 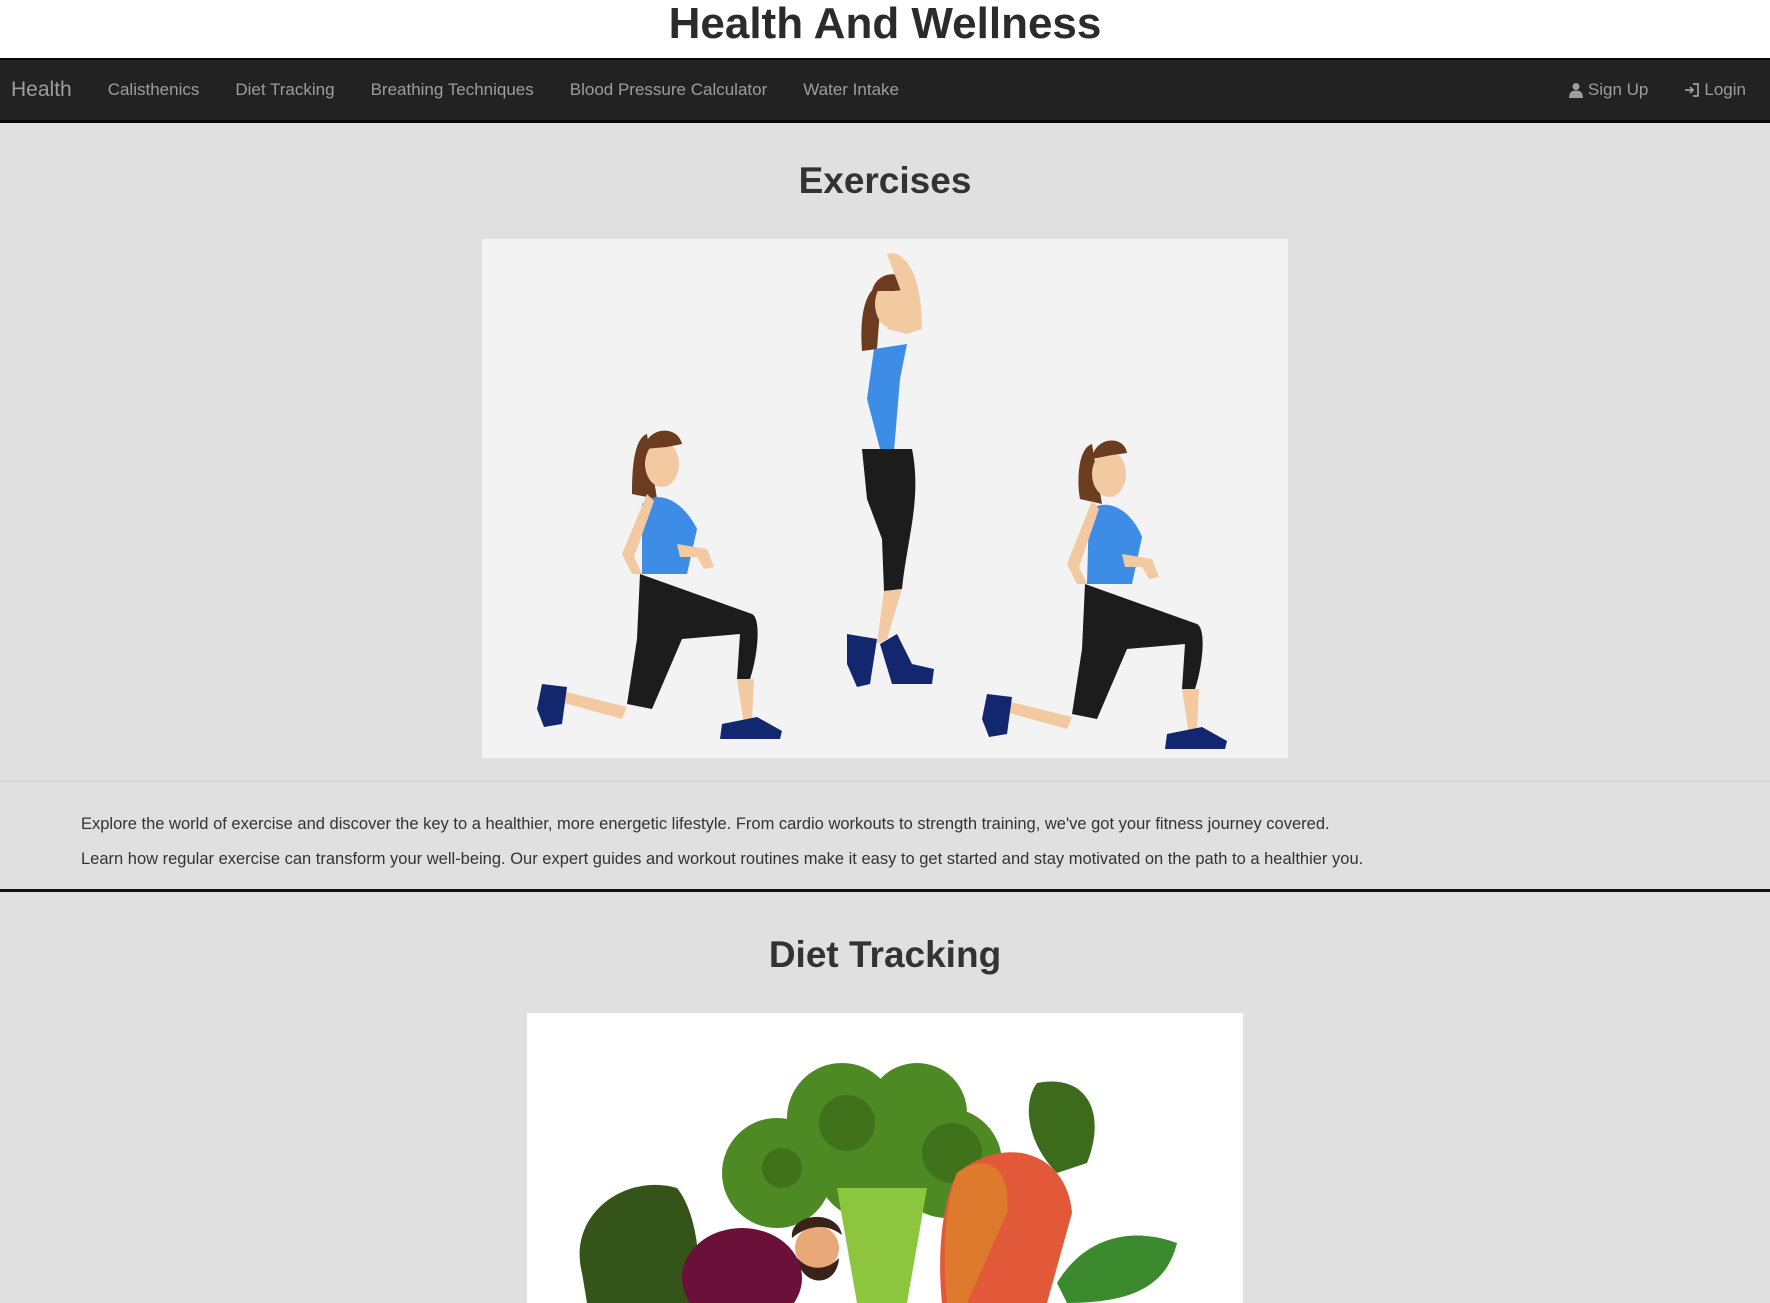 I want to click on diet-title: Diet Tracking, so click(x=885, y=954).